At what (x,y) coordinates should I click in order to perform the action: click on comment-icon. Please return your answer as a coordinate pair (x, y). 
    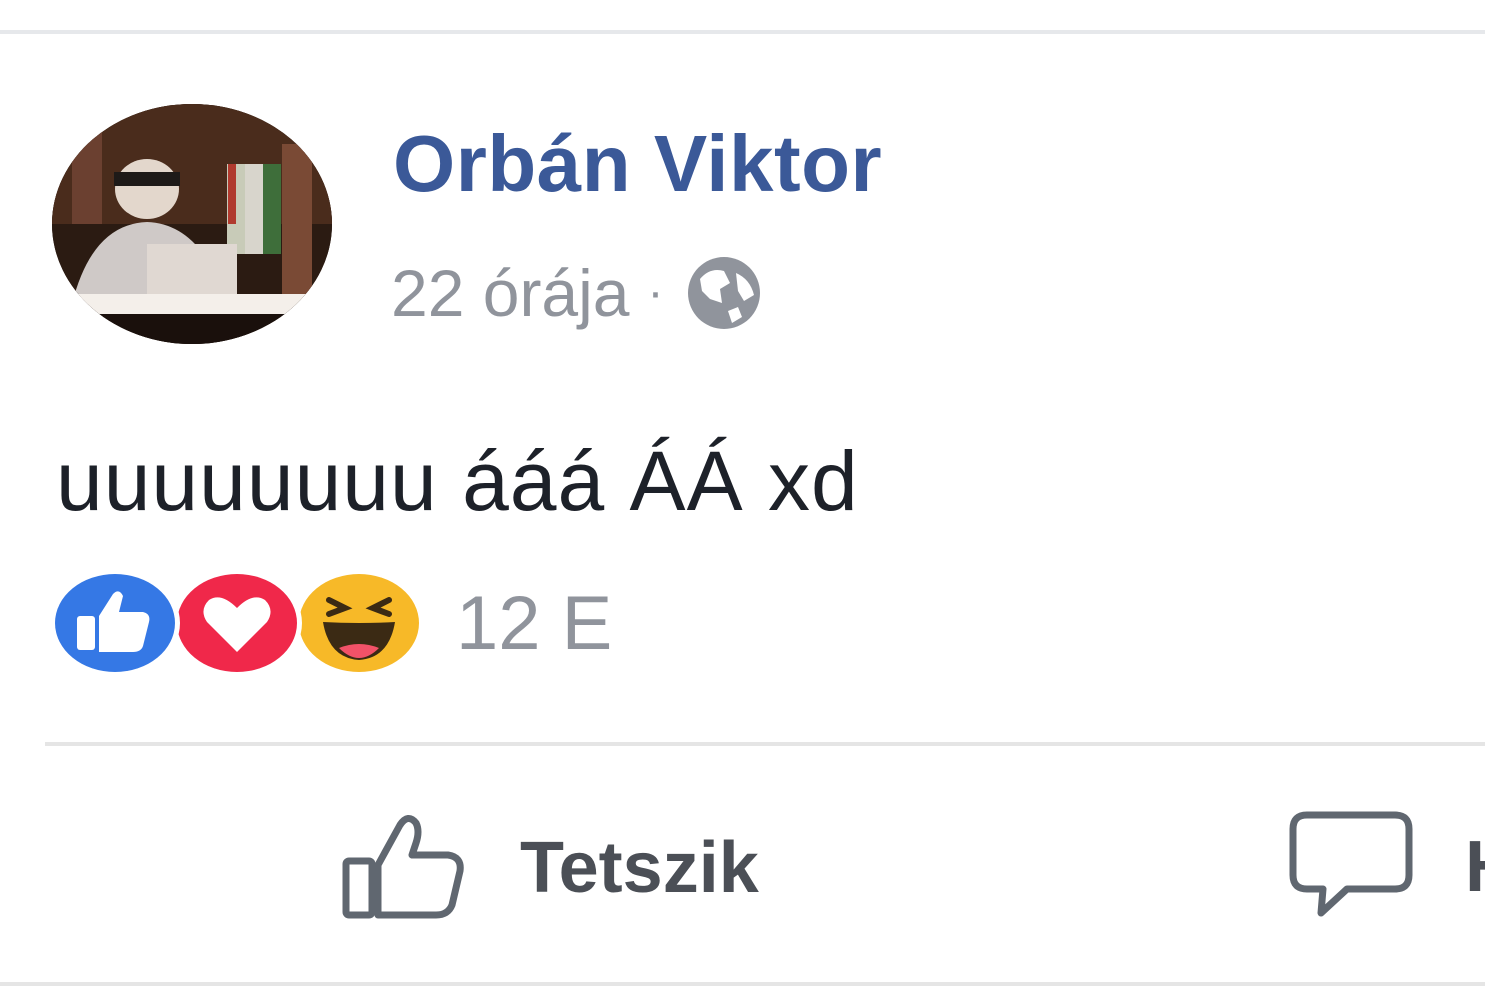
    Looking at the image, I should click on (1350, 866).